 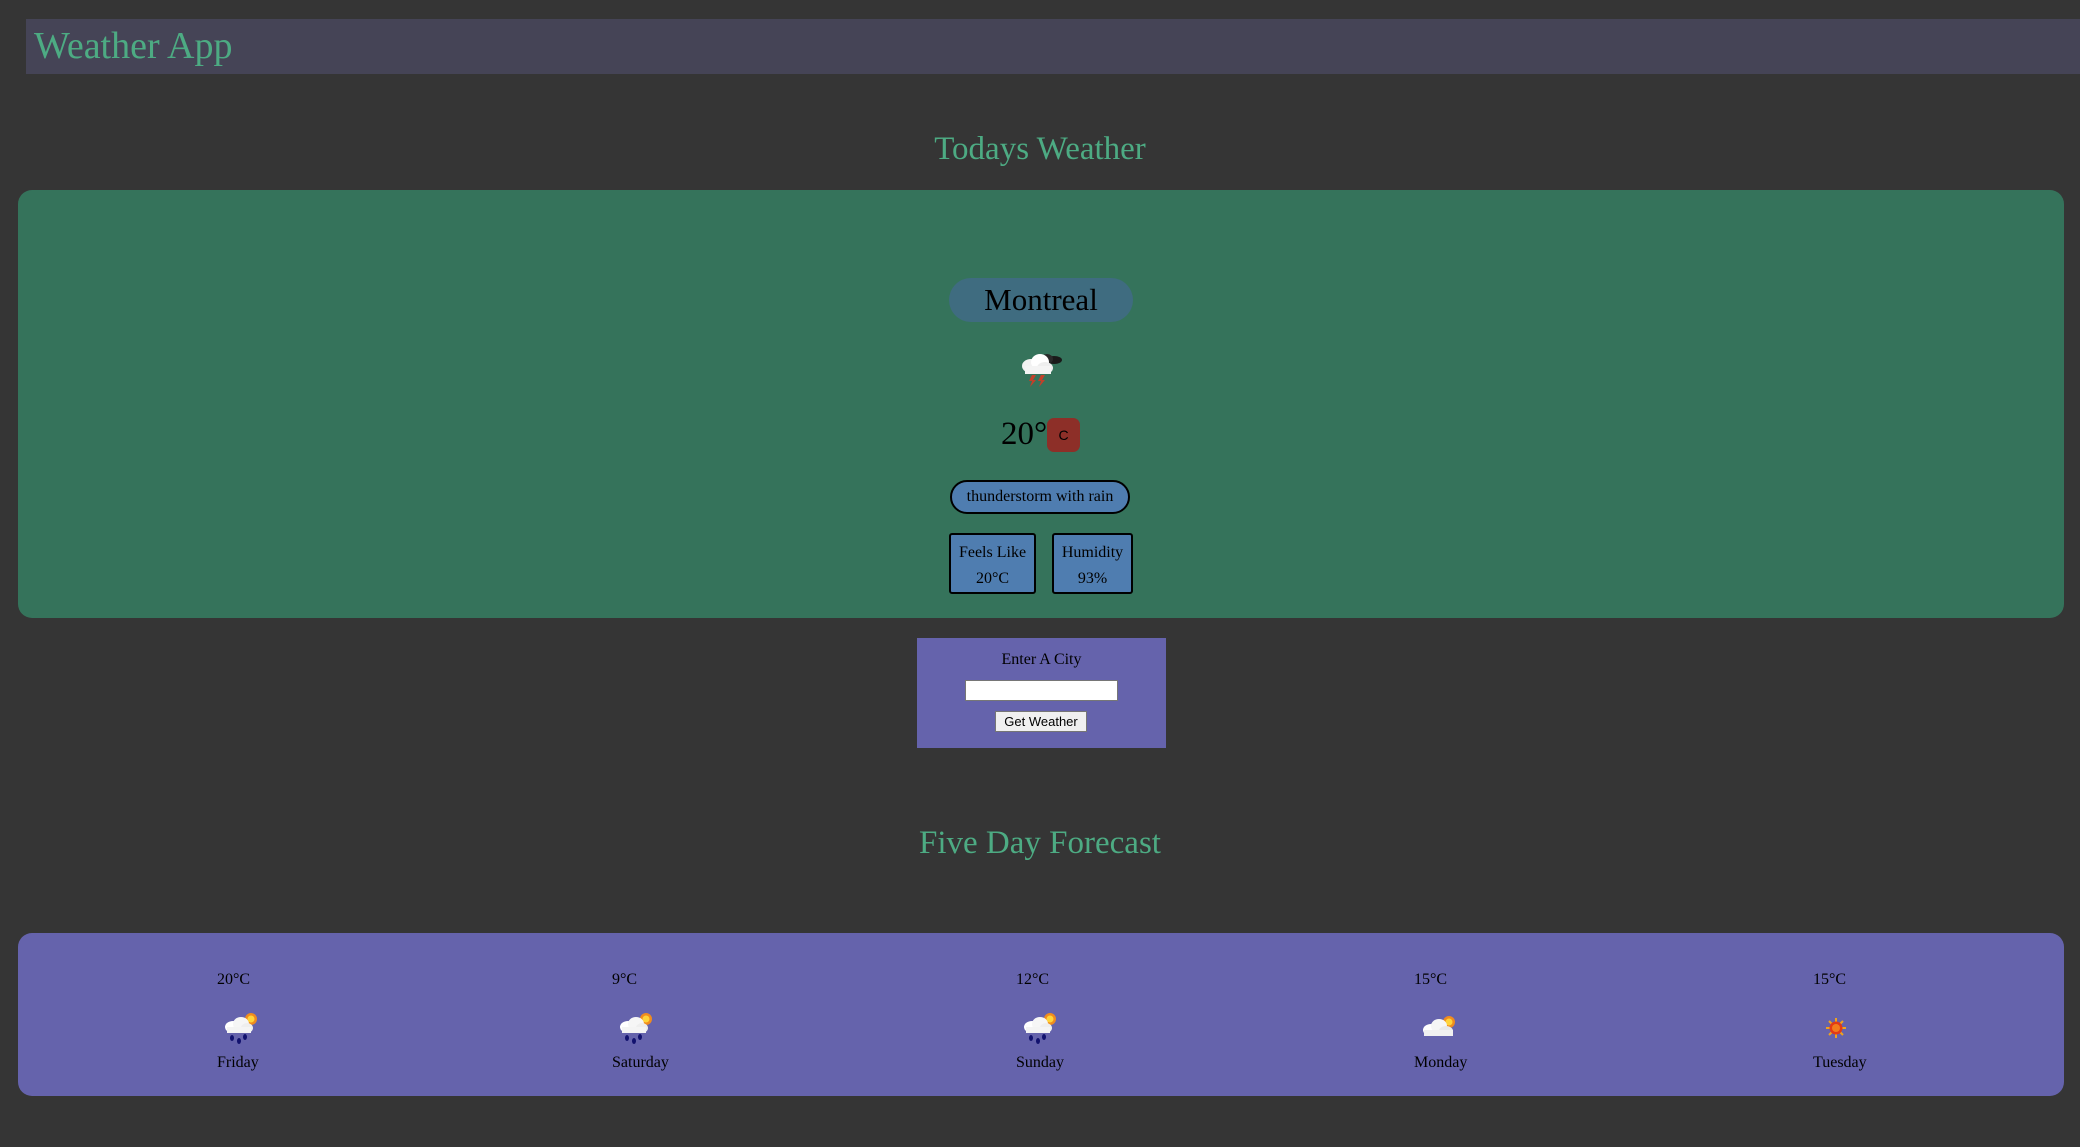 What do you see at coordinates (133, 46) in the screenshot?
I see `app-title: Weather App` at bounding box center [133, 46].